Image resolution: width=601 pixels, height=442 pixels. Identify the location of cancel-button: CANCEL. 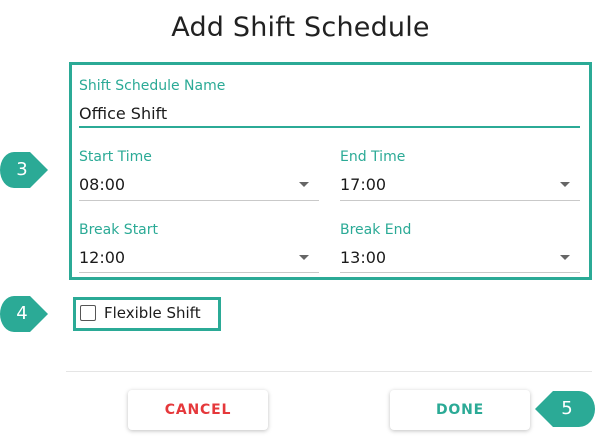
(198, 410).